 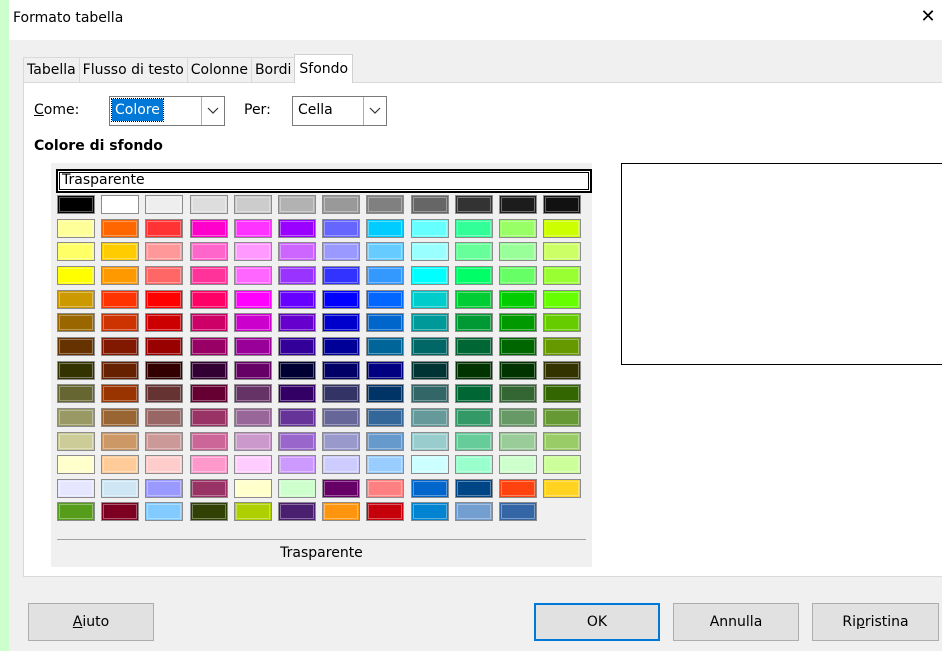 What do you see at coordinates (212, 111) in the screenshot?
I see `as-dropdown-button` at bounding box center [212, 111].